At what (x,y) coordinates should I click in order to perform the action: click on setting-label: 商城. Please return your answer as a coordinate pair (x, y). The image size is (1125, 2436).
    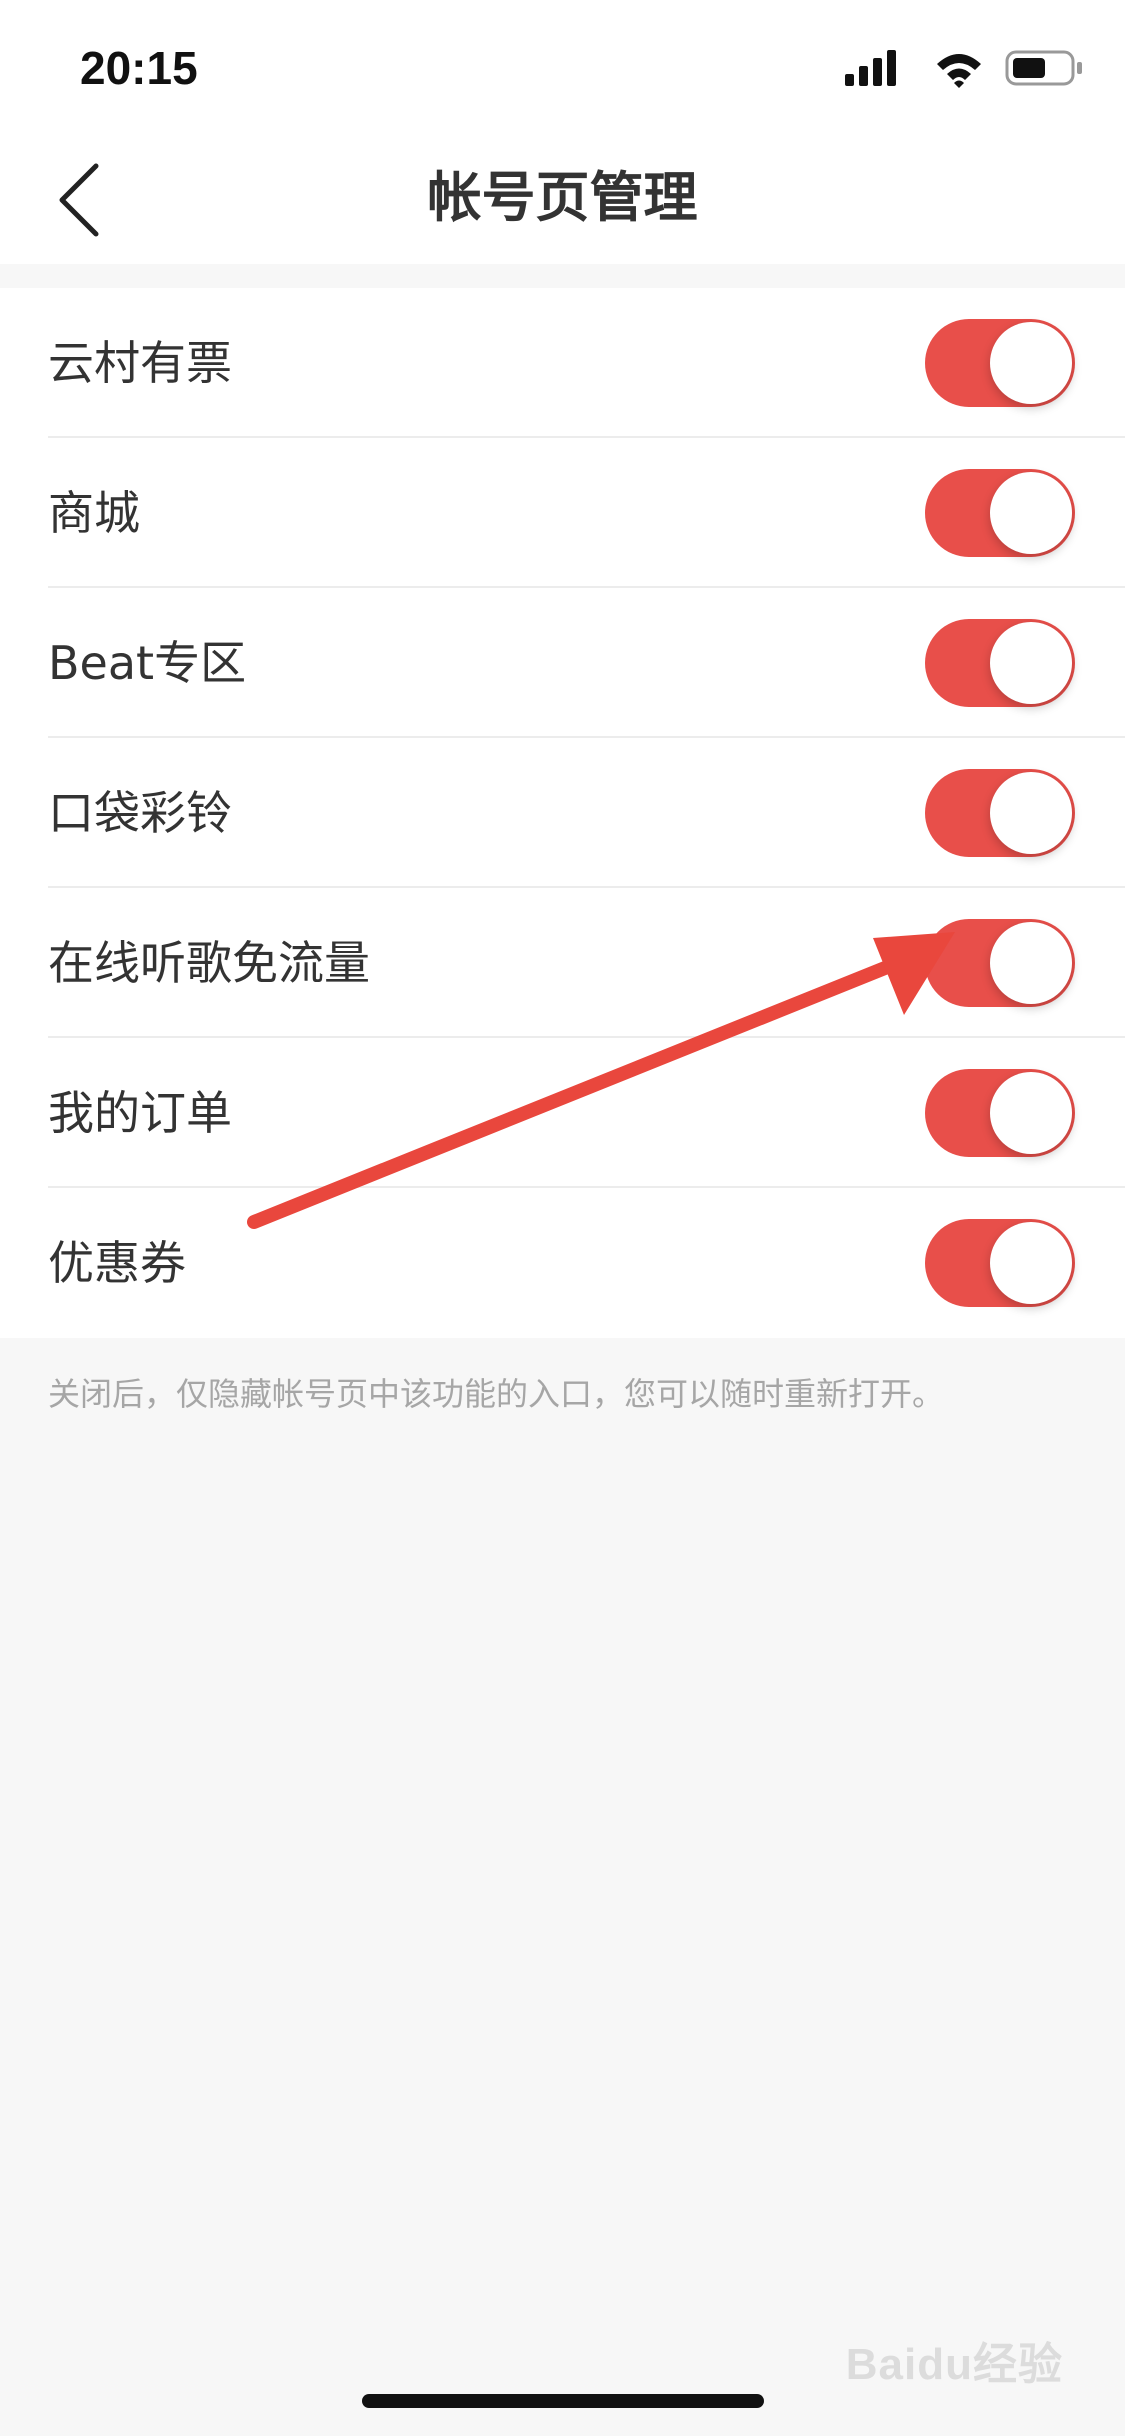
    Looking at the image, I should click on (94, 513).